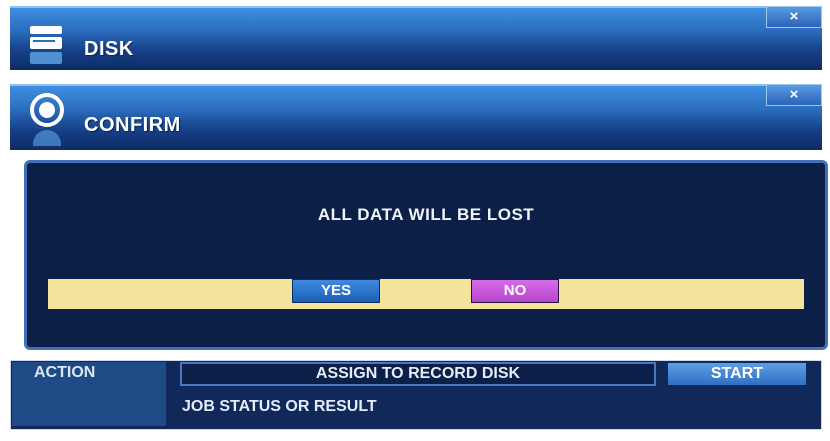 This screenshot has width=830, height=441. I want to click on action-select: ASSIGN TO RECORD DISK, so click(418, 374).